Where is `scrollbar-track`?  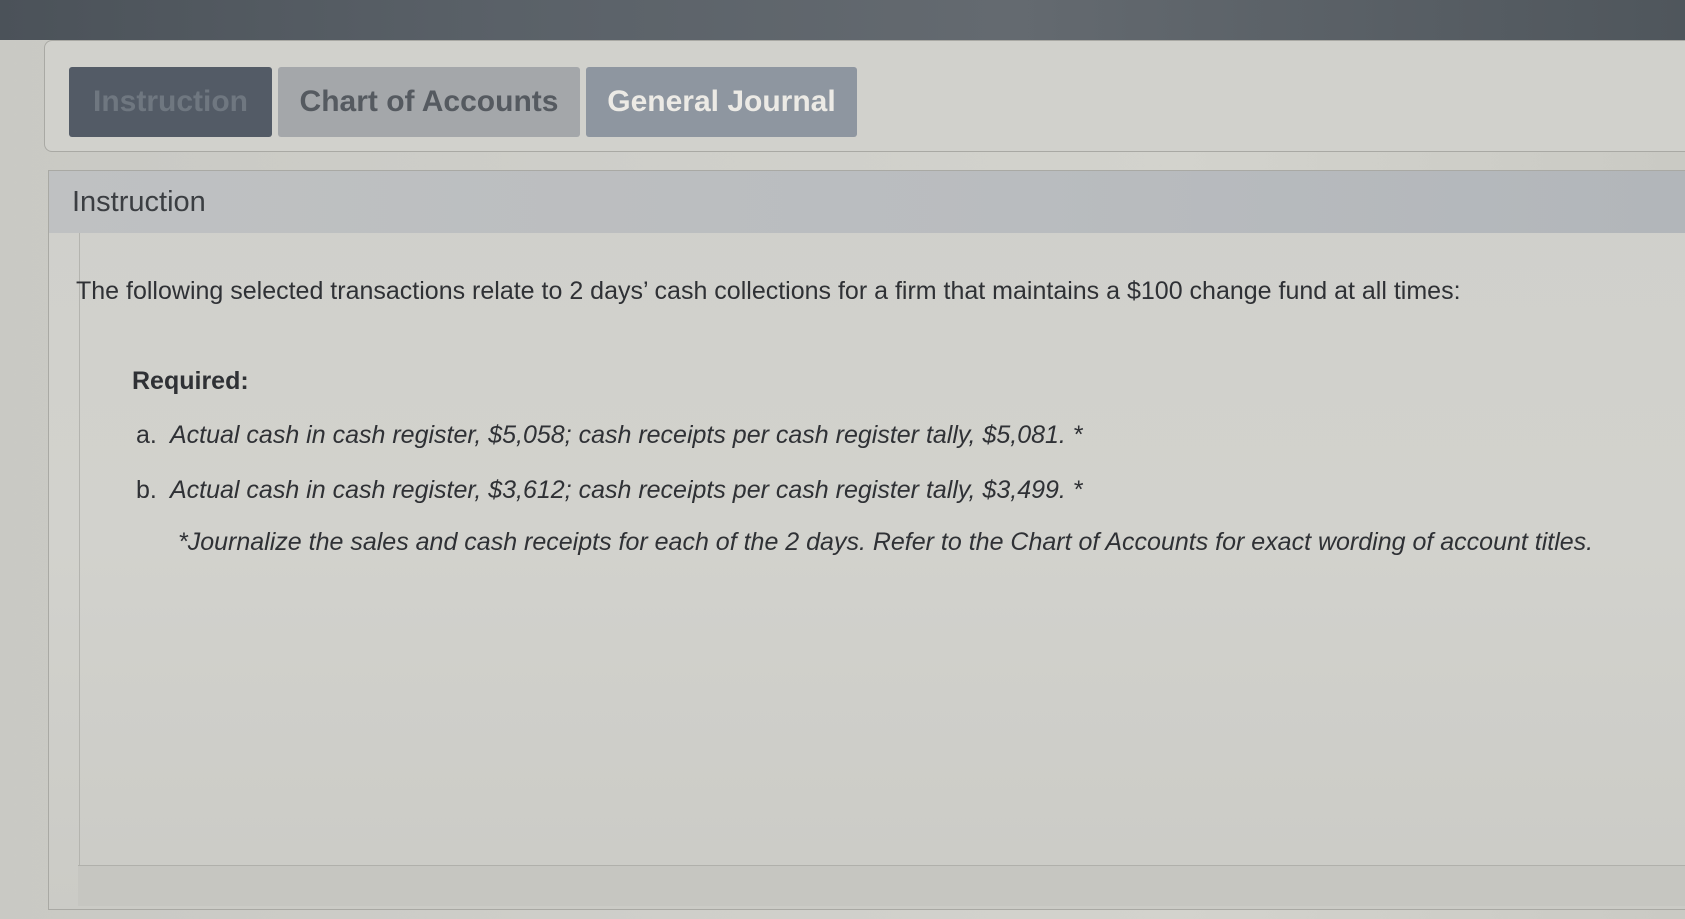
scrollbar-track is located at coordinates (881, 885).